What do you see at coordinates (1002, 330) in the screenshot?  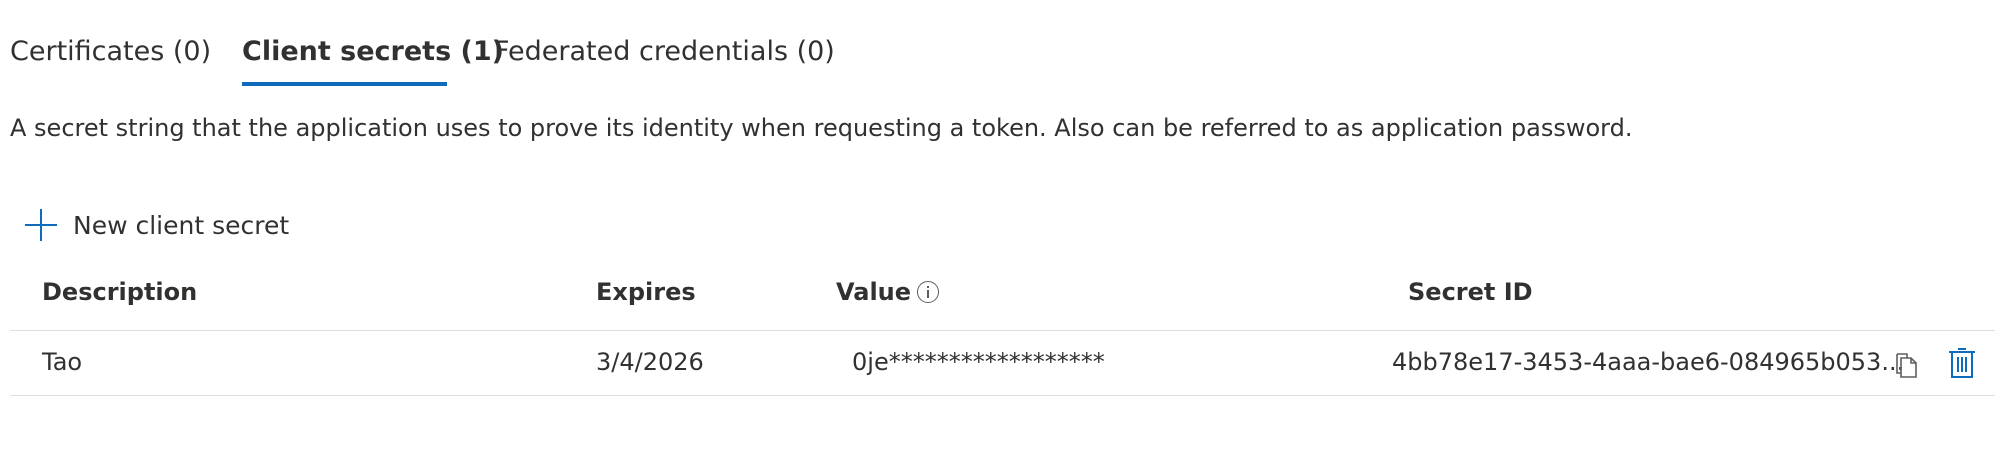 I see `table-header-divider` at bounding box center [1002, 330].